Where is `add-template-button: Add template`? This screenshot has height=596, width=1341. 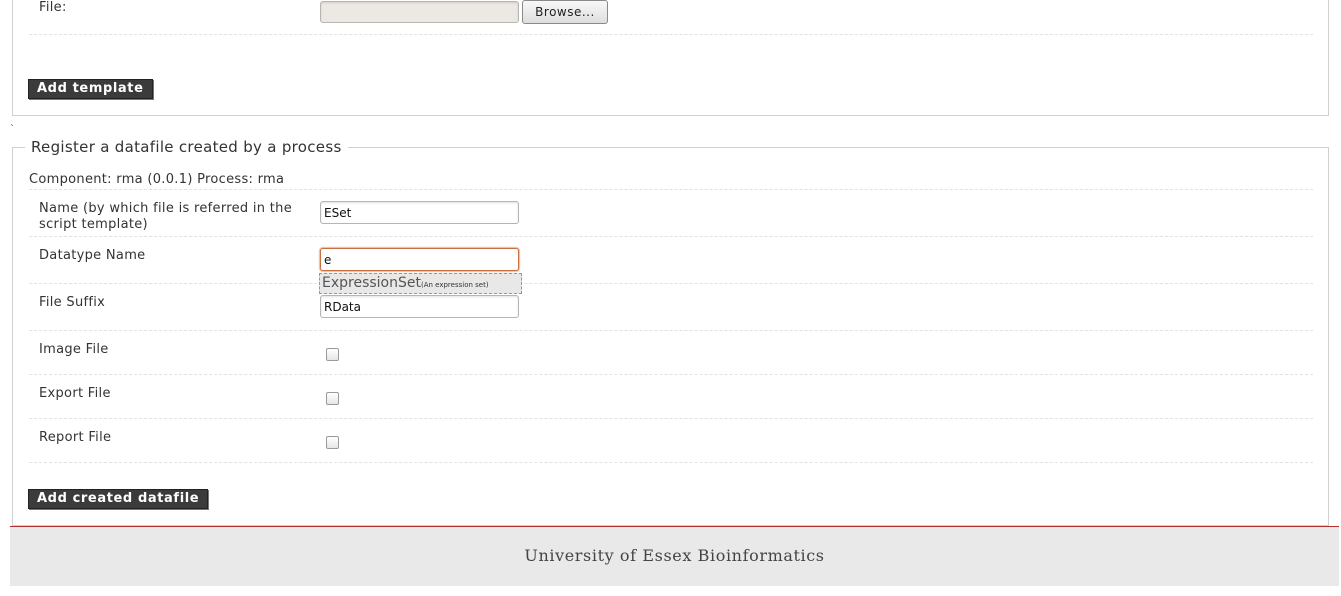
add-template-button: Add template is located at coordinates (90, 89).